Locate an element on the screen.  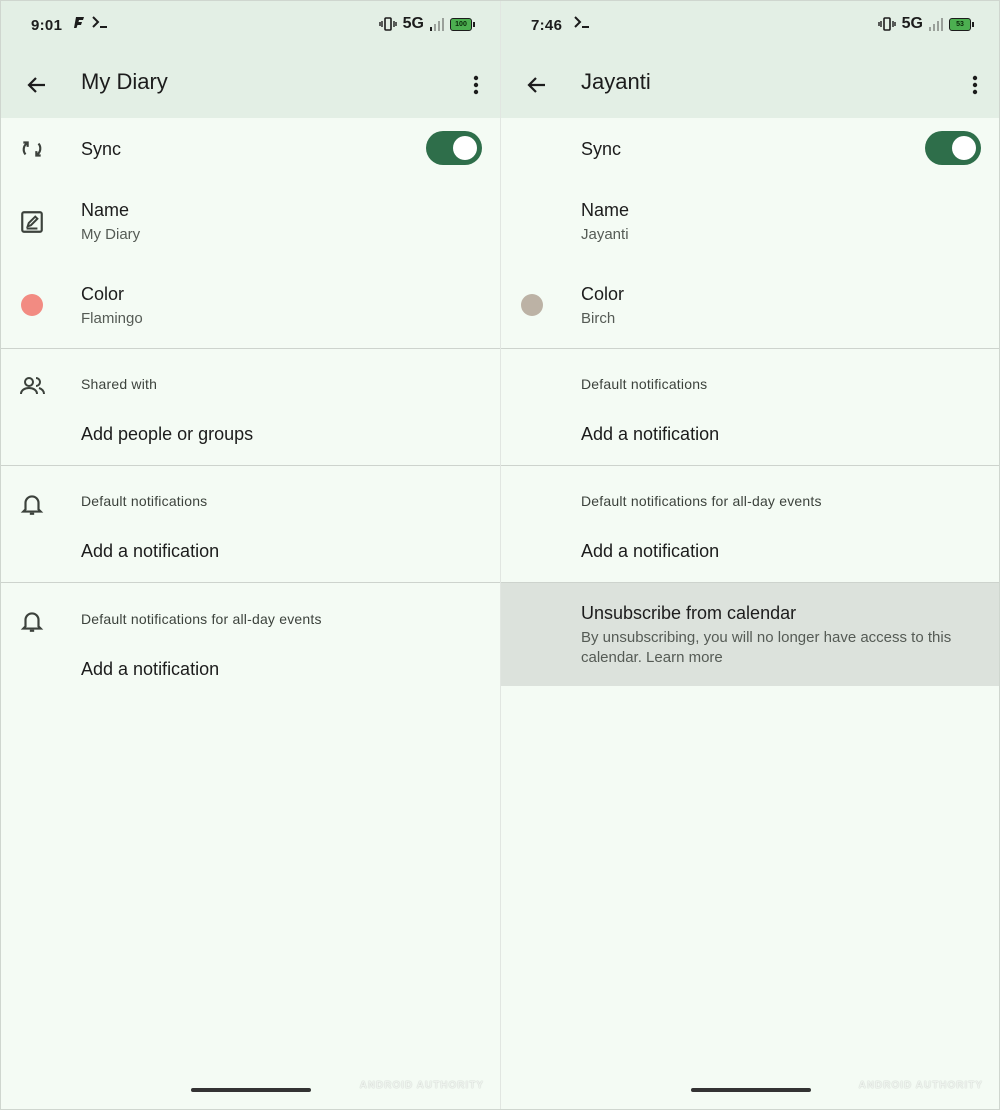
color-row: Color Birch is located at coordinates (750, 307).